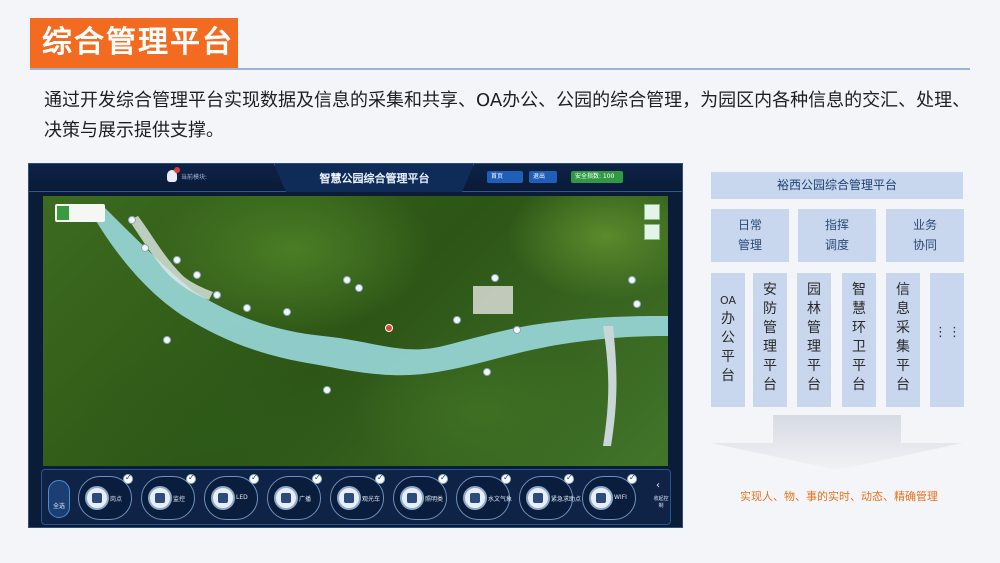  What do you see at coordinates (903, 290) in the screenshot?
I see `platform-char: 信` at bounding box center [903, 290].